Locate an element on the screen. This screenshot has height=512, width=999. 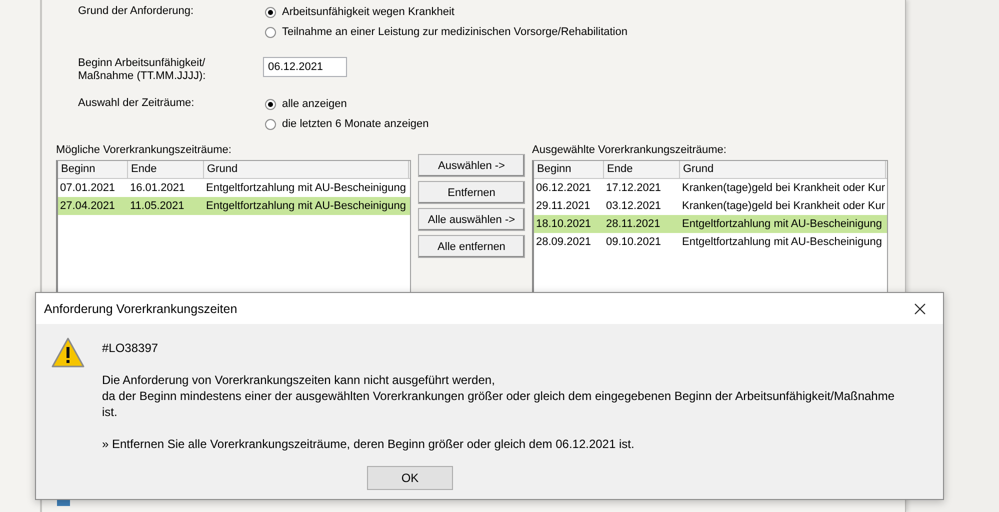
action-button: Auswählen -> is located at coordinates (471, 165).